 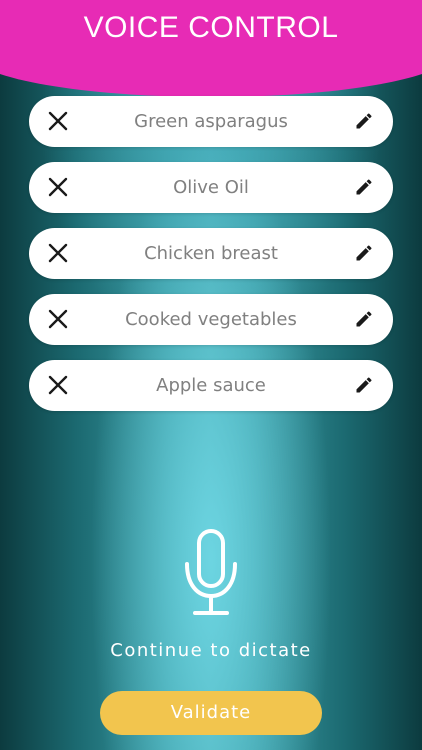 I want to click on list-item: Chicken breast, so click(x=211, y=253).